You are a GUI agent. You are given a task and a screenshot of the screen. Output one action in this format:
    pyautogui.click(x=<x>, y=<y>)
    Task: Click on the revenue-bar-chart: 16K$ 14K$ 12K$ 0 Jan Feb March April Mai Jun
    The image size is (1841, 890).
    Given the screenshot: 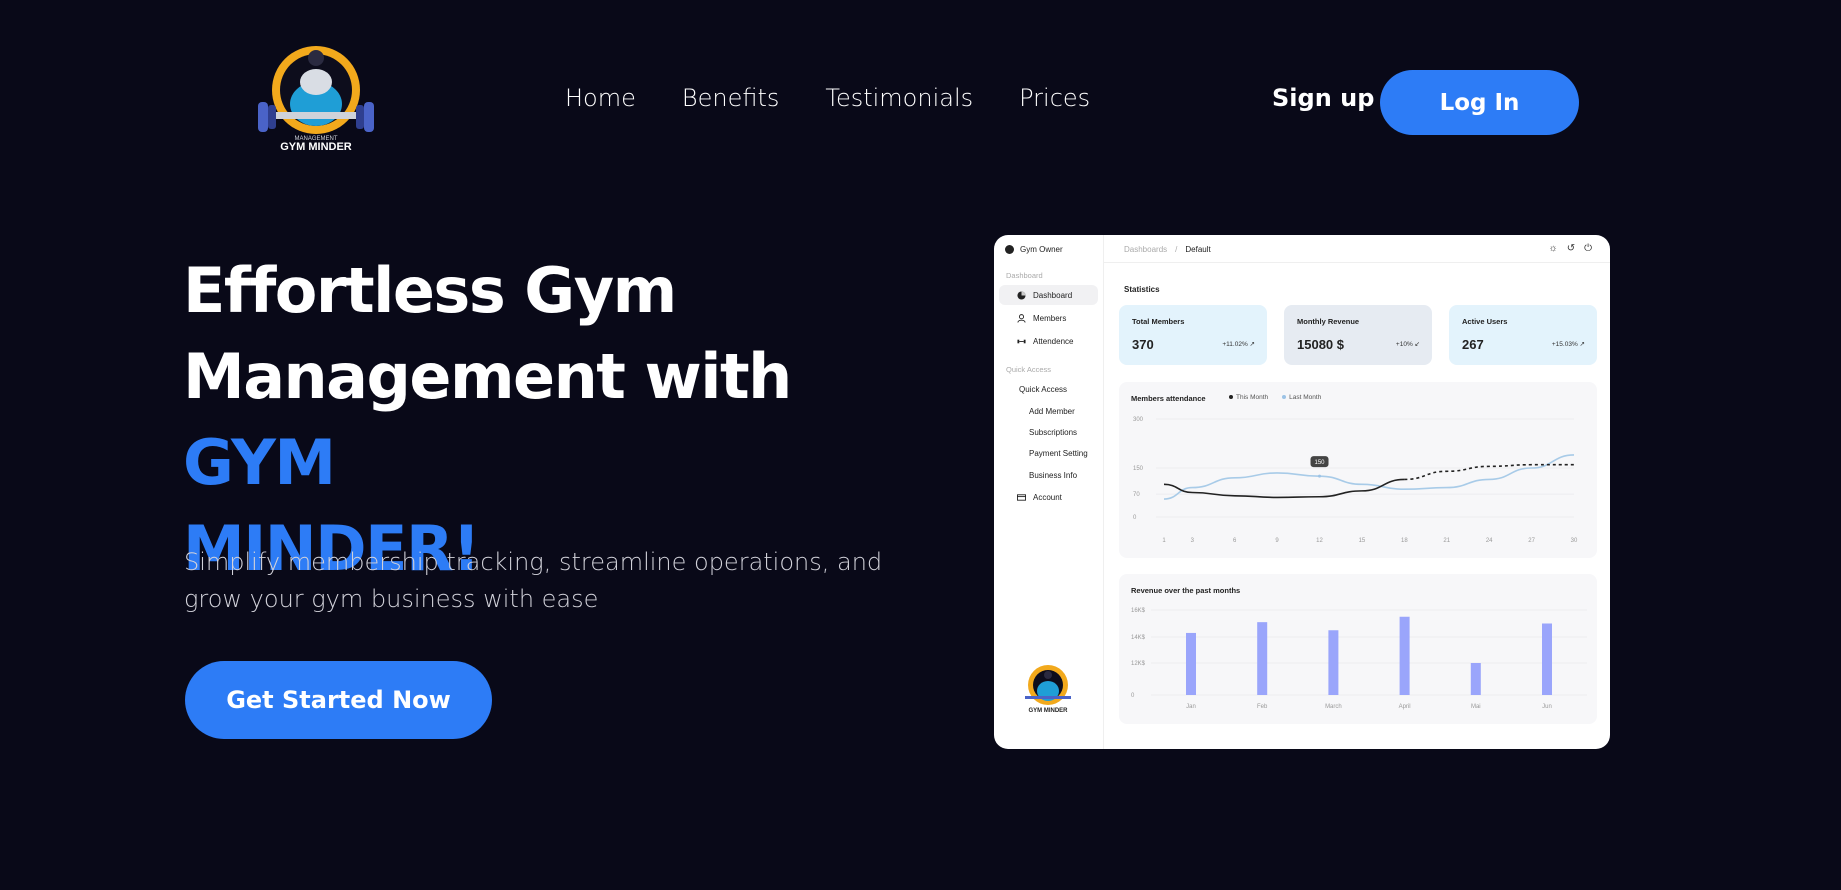 What is the action you would take?
    pyautogui.click(x=1359, y=659)
    